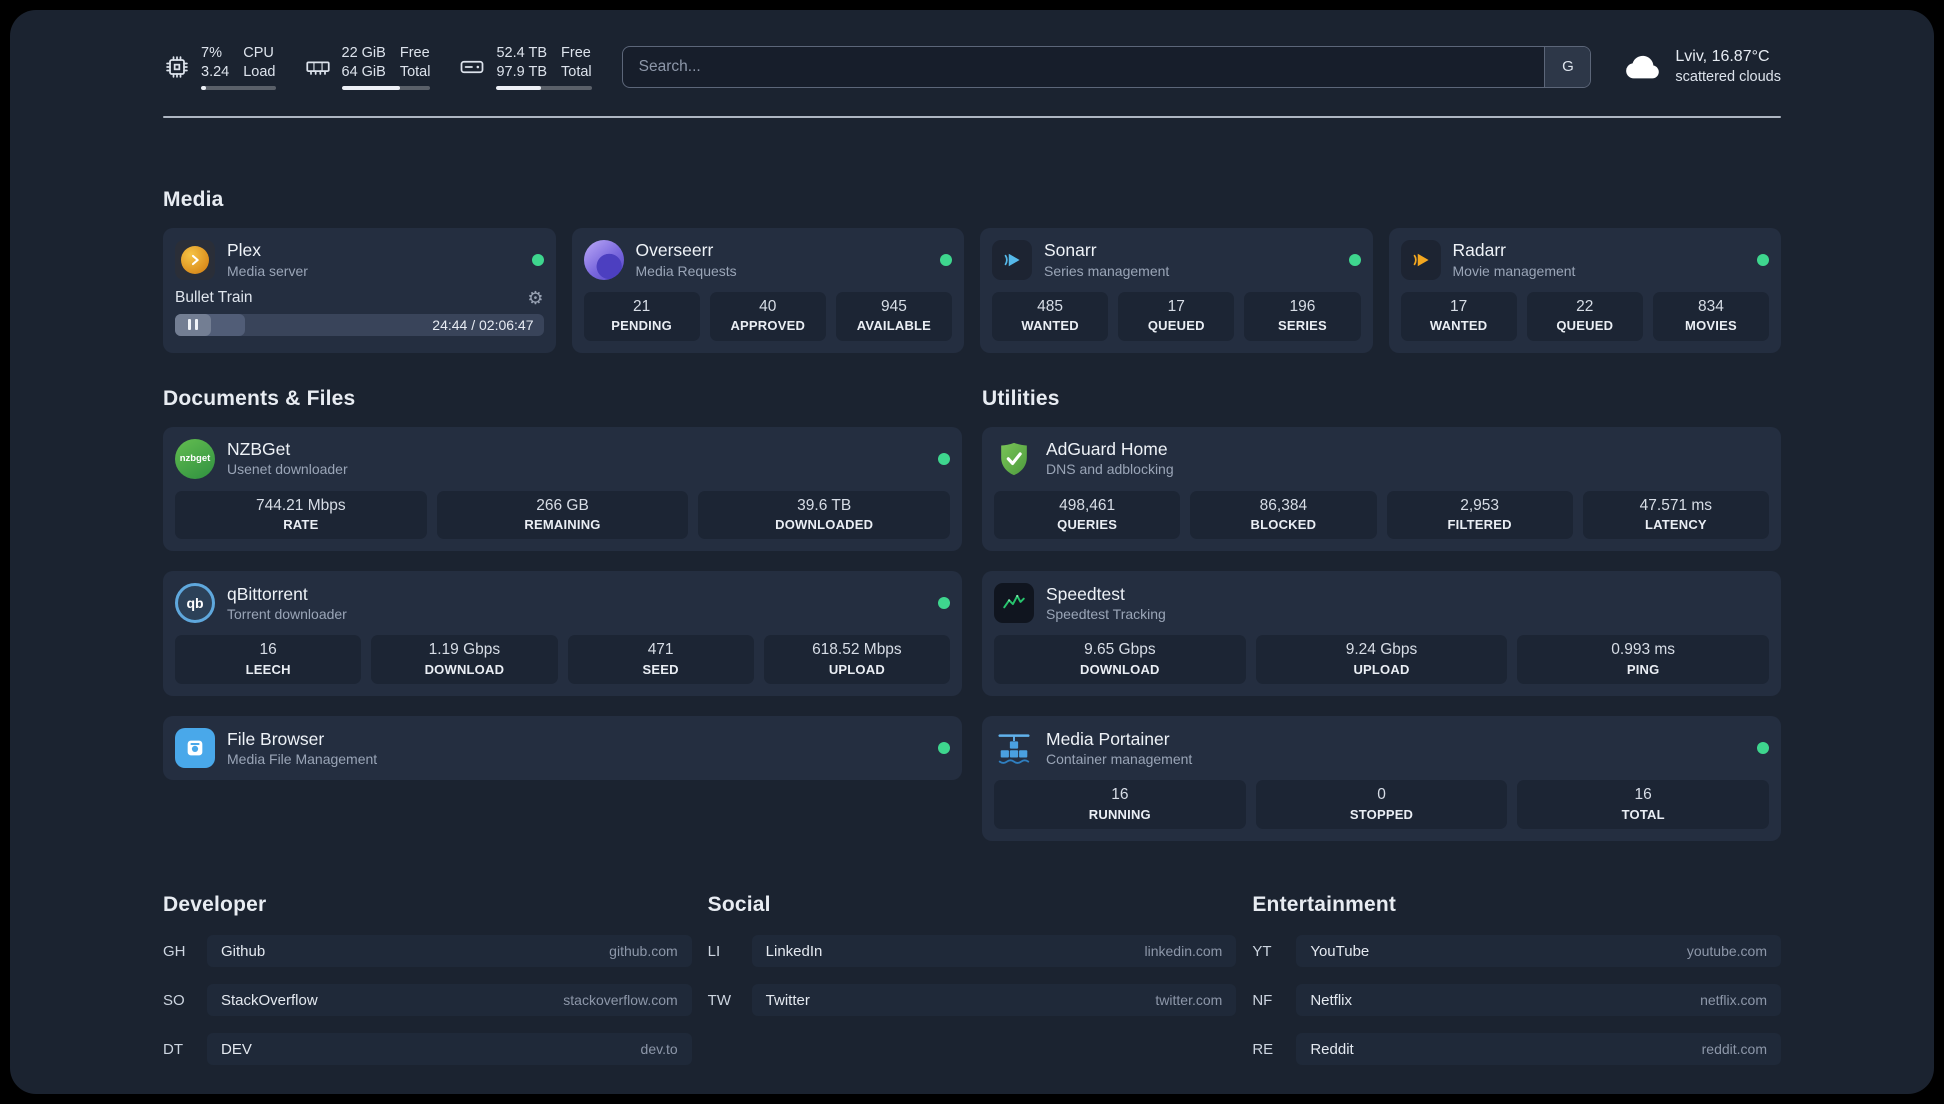  I want to click on pause-icon, so click(193, 324).